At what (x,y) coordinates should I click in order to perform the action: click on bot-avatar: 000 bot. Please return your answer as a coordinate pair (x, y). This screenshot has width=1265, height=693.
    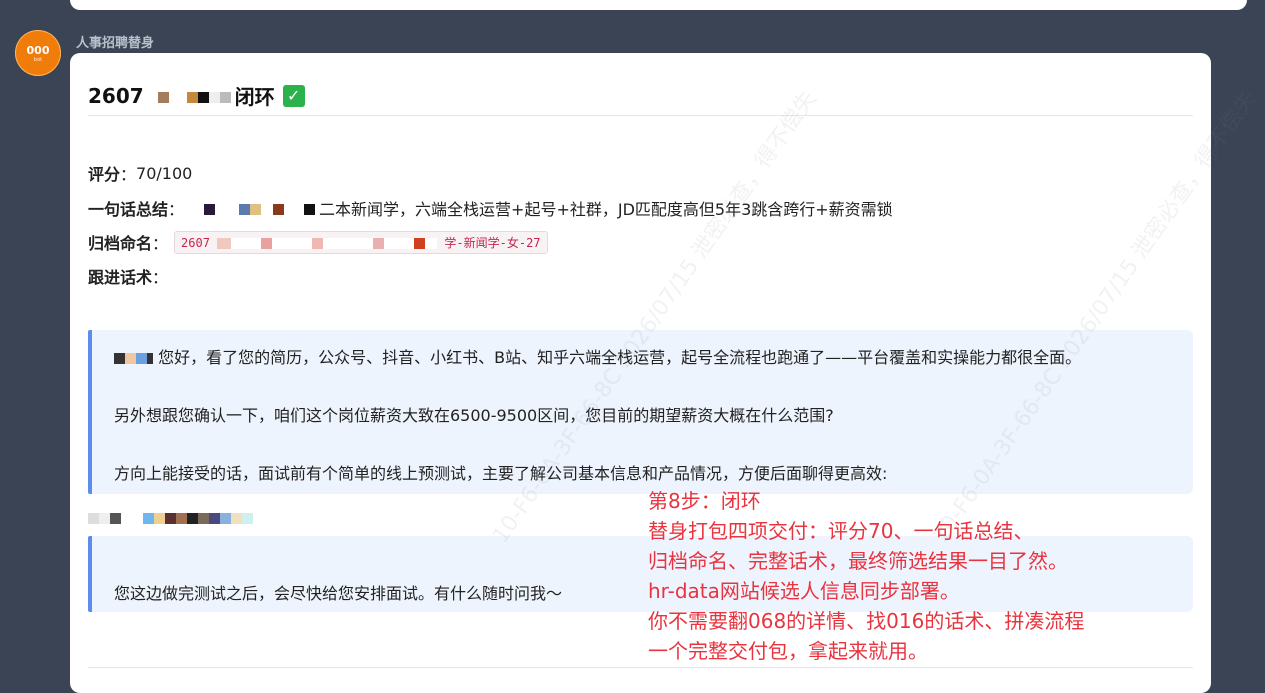
    Looking at the image, I should click on (38, 53).